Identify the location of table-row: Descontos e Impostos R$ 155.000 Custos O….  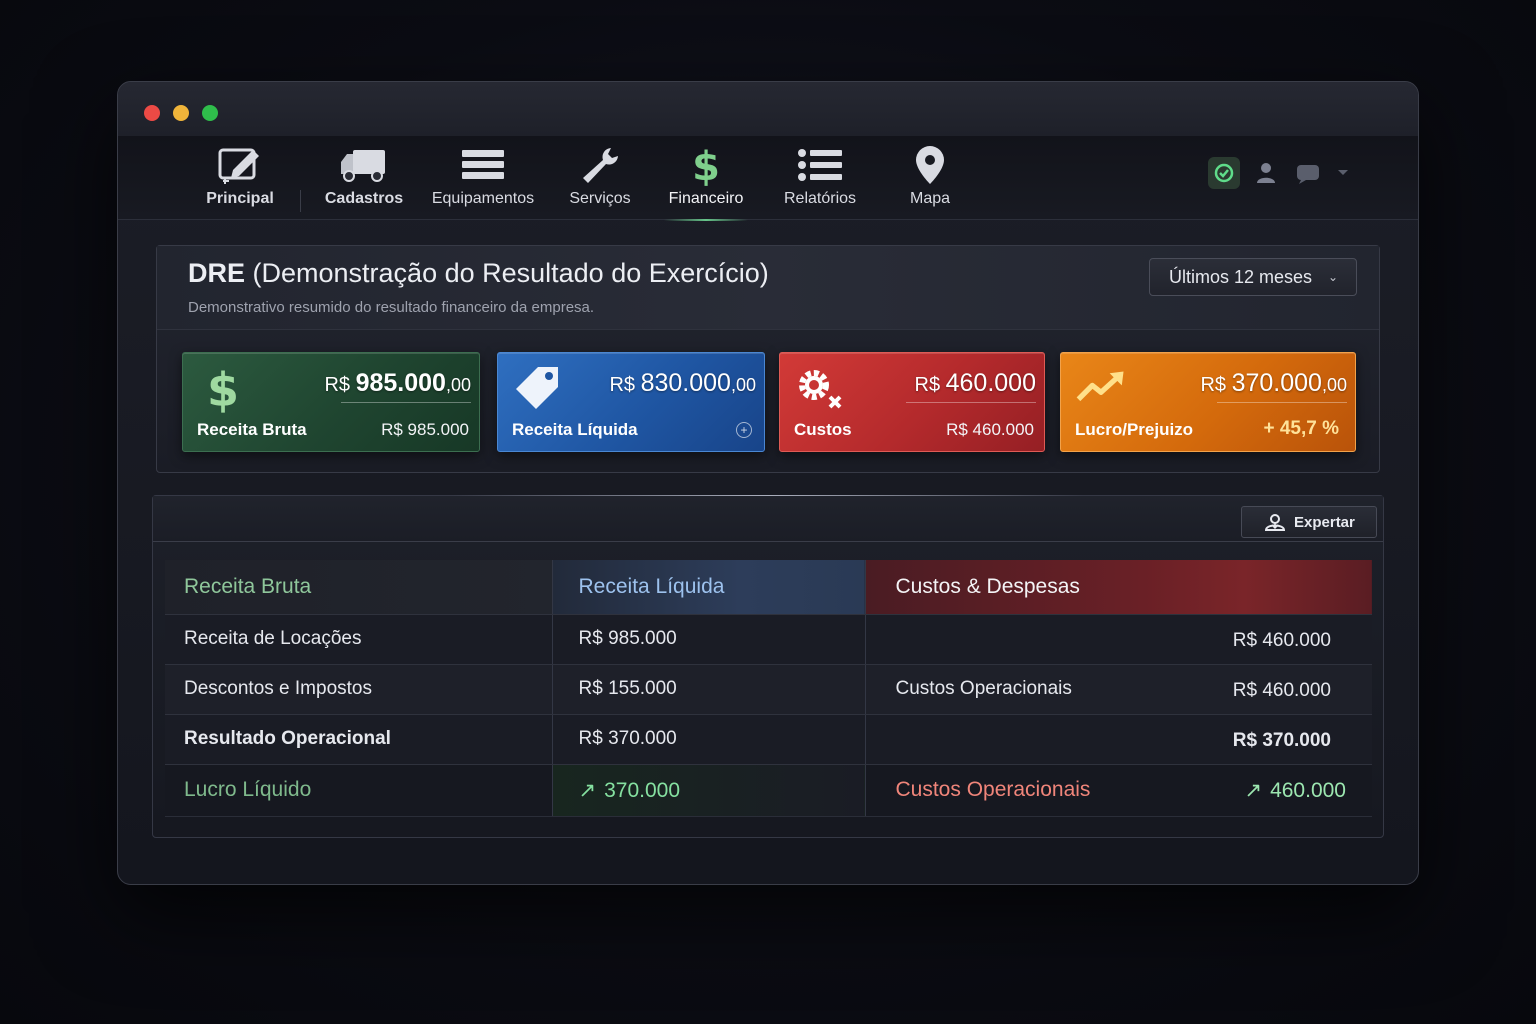
(768, 689).